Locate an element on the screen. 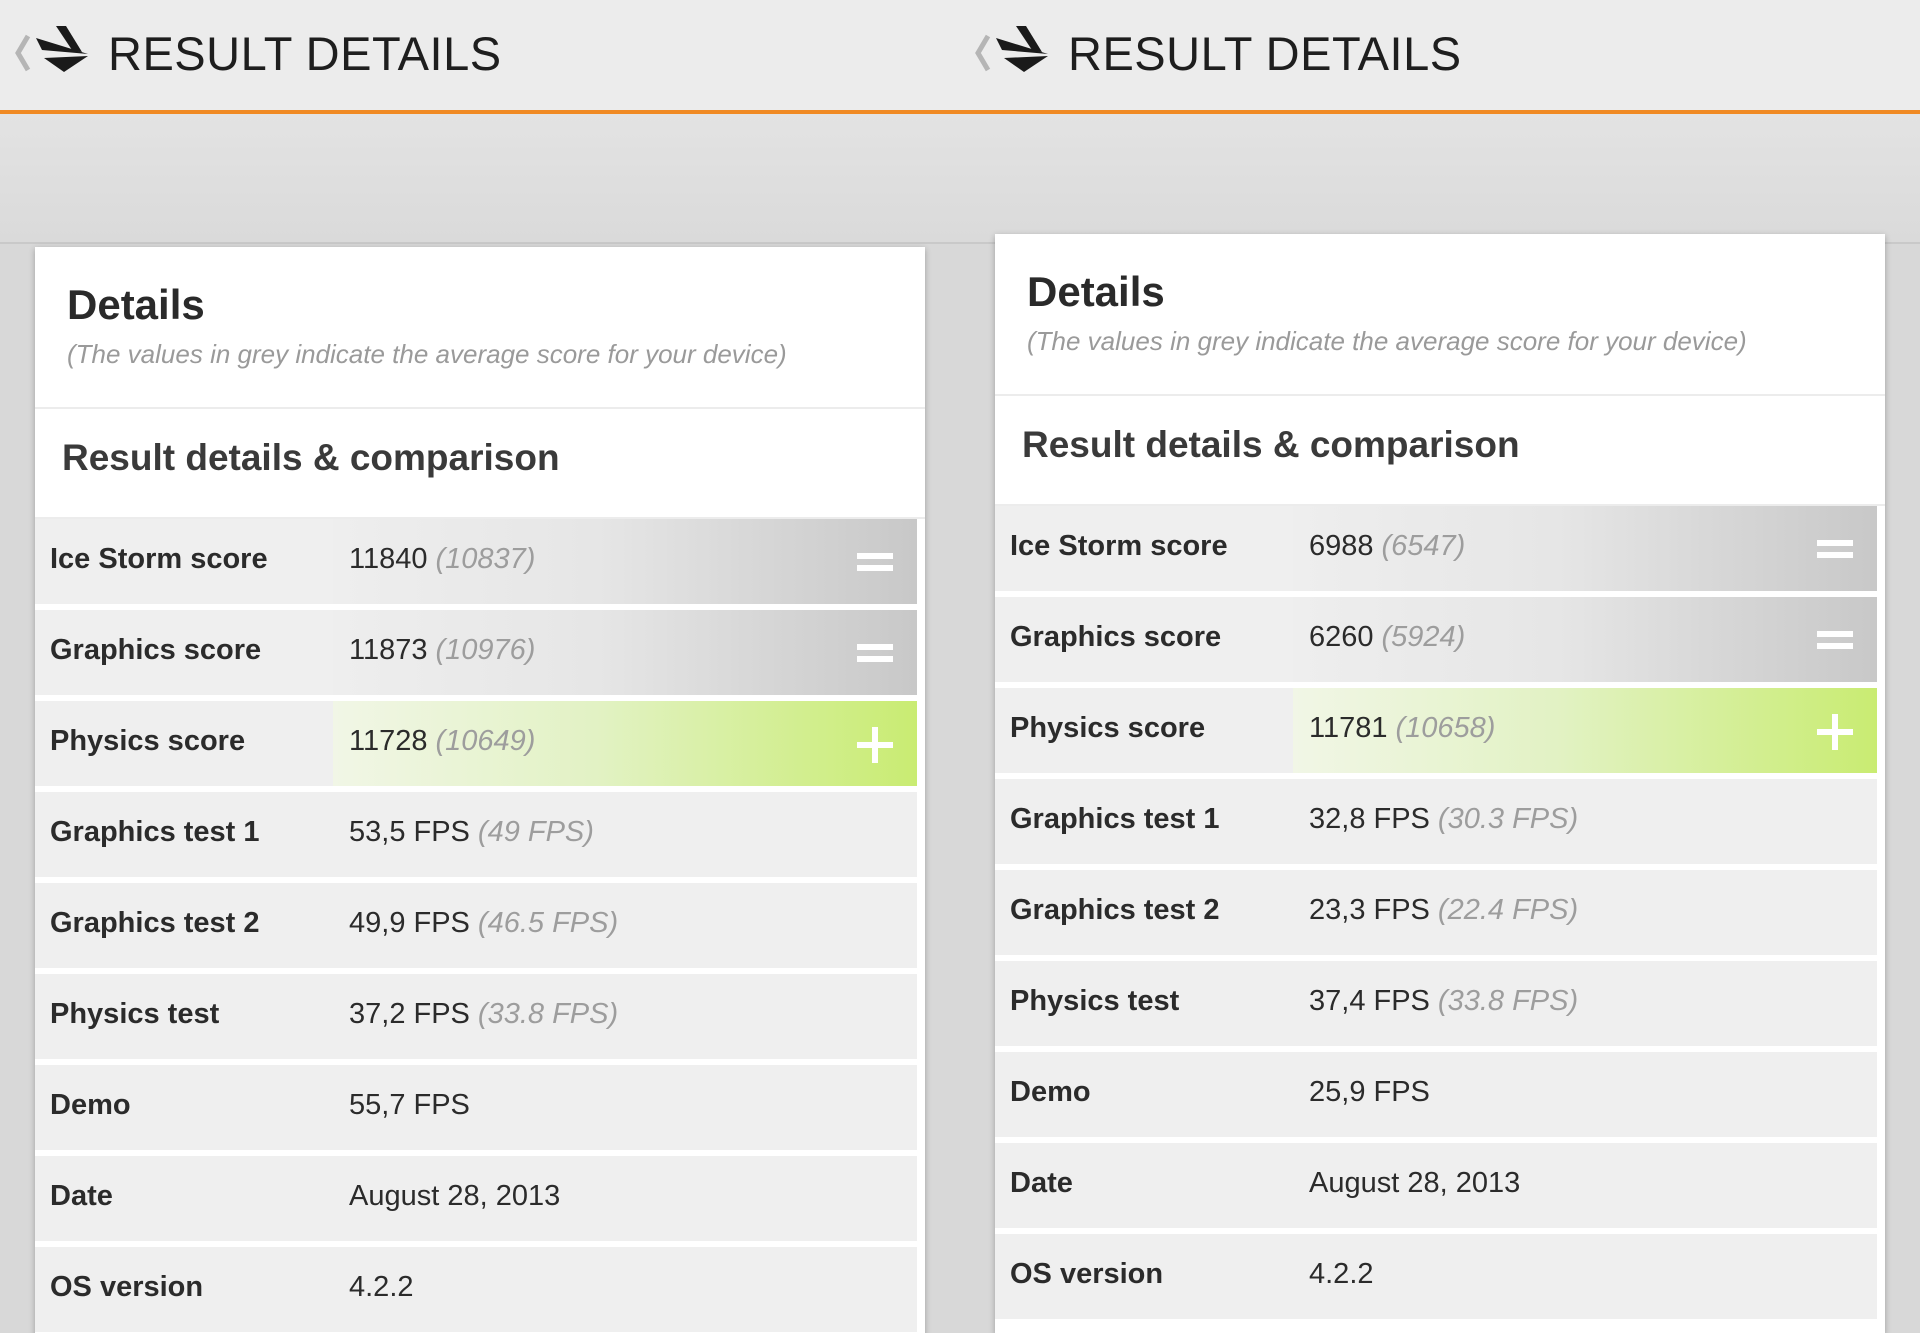 This screenshot has height=1333, width=1920. result-row-graphics-score: Graphics score 11873 (10976) is located at coordinates (476, 652).